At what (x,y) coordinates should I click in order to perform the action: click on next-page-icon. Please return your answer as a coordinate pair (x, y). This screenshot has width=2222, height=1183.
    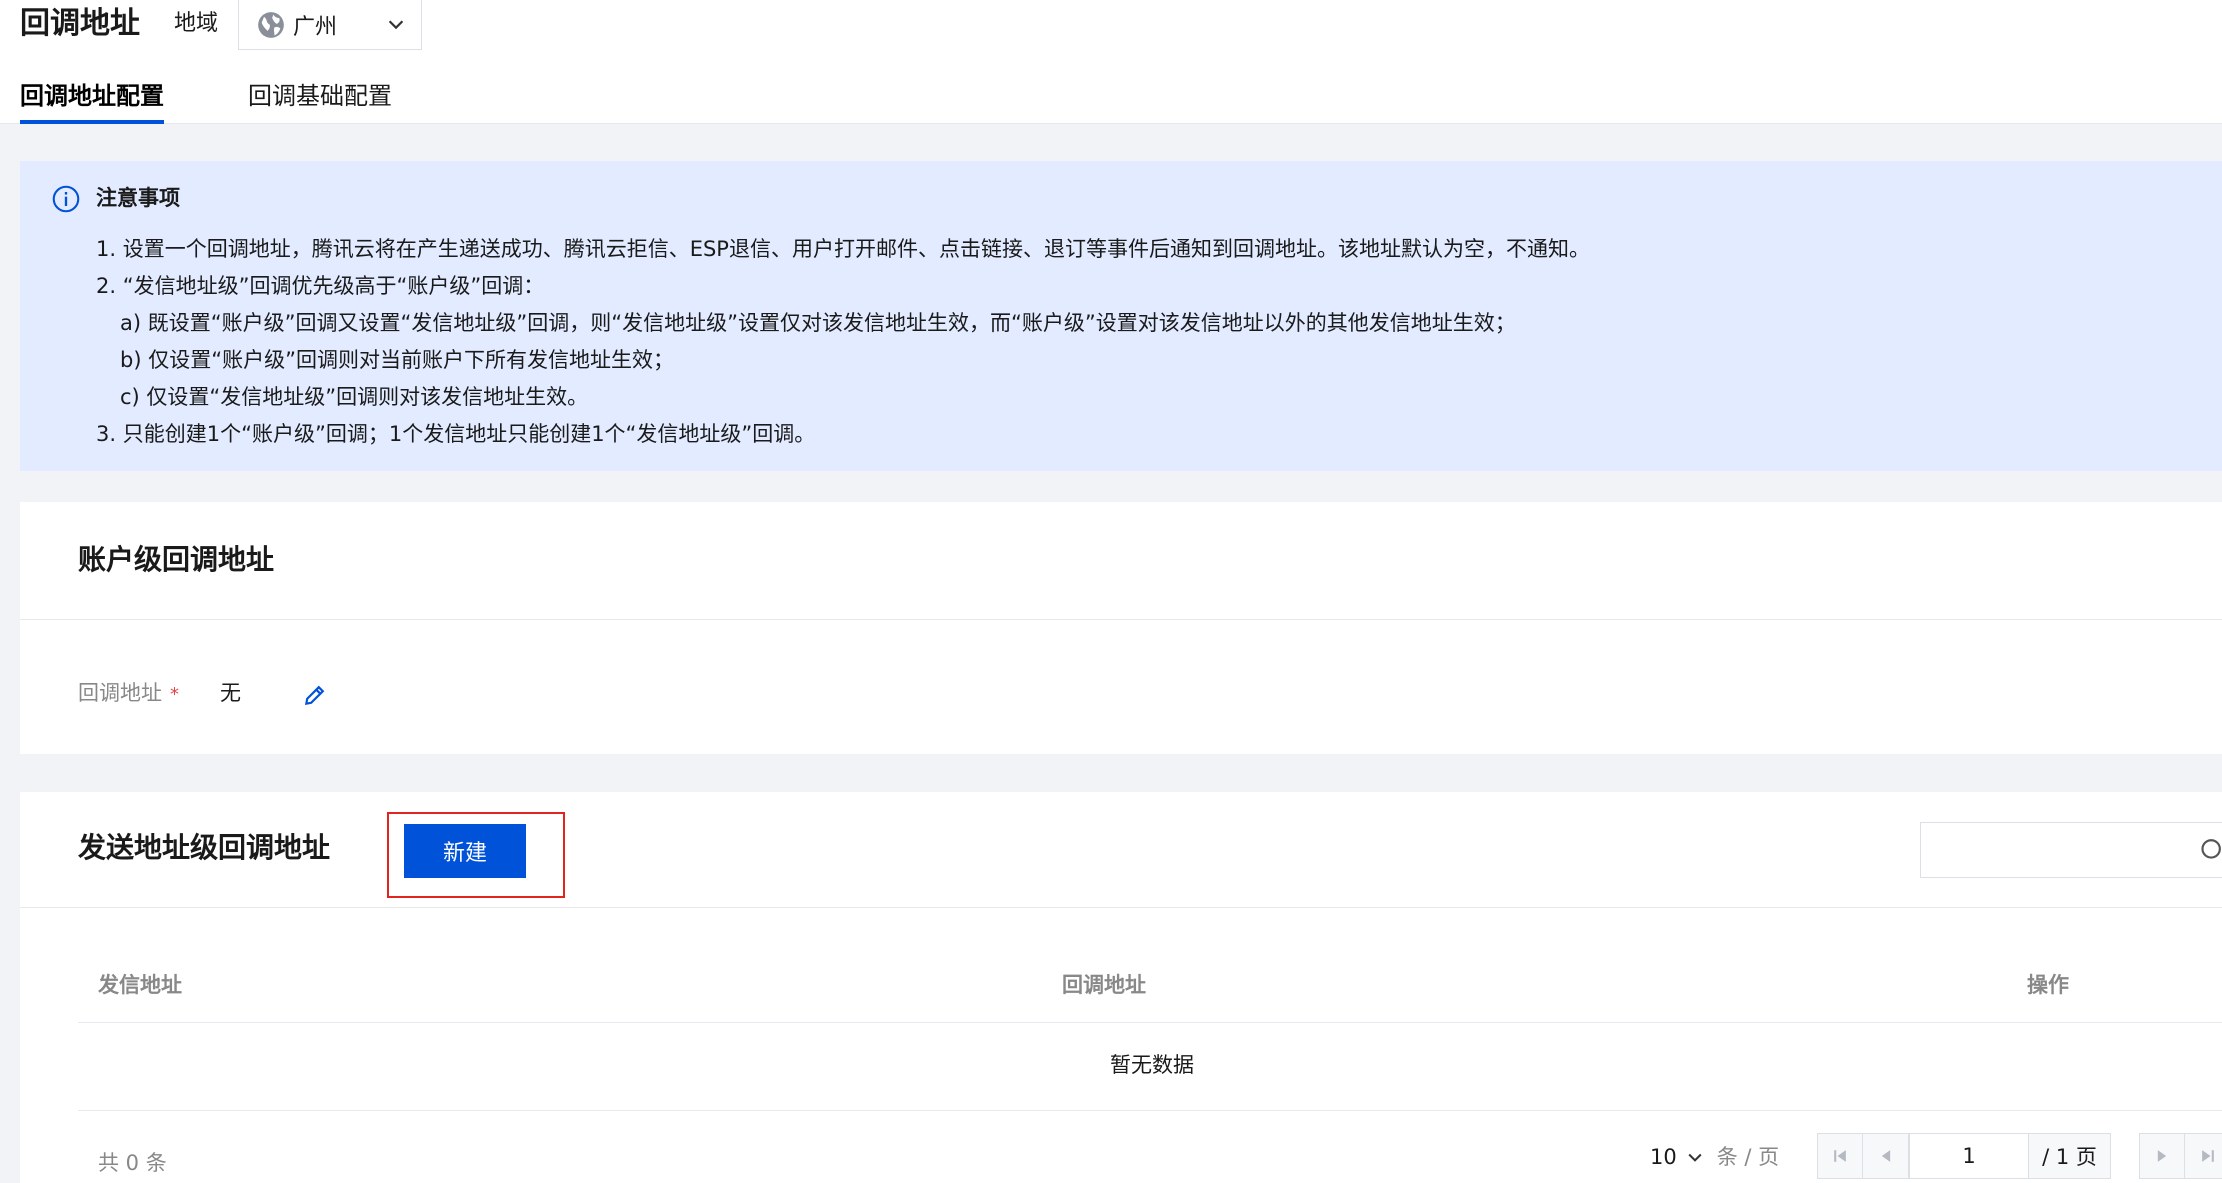
    Looking at the image, I should click on (2162, 1156).